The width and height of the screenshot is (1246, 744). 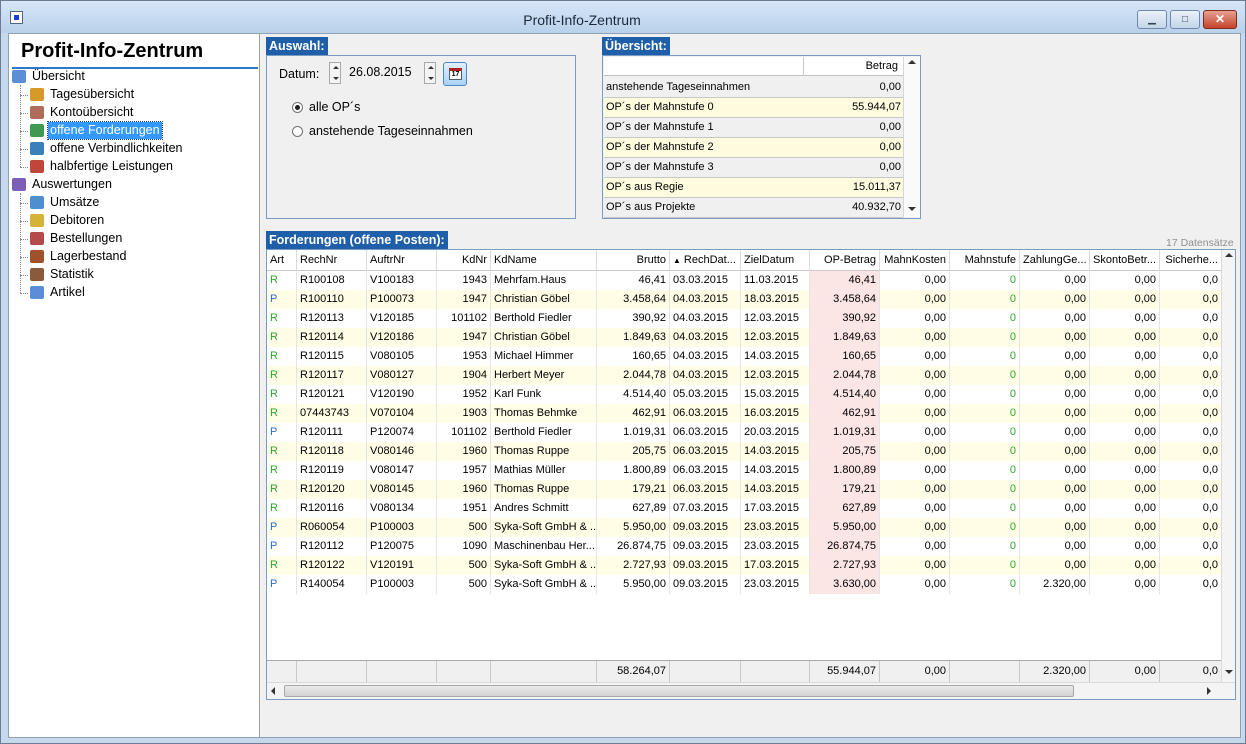 What do you see at coordinates (402, 432) in the screenshot?
I see `table-cell: P120074` at bounding box center [402, 432].